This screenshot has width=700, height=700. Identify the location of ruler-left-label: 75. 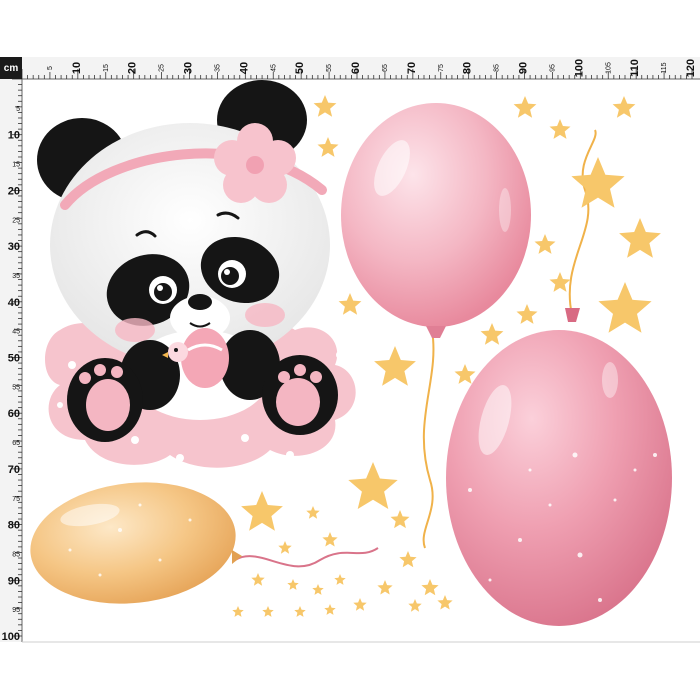
(16, 499).